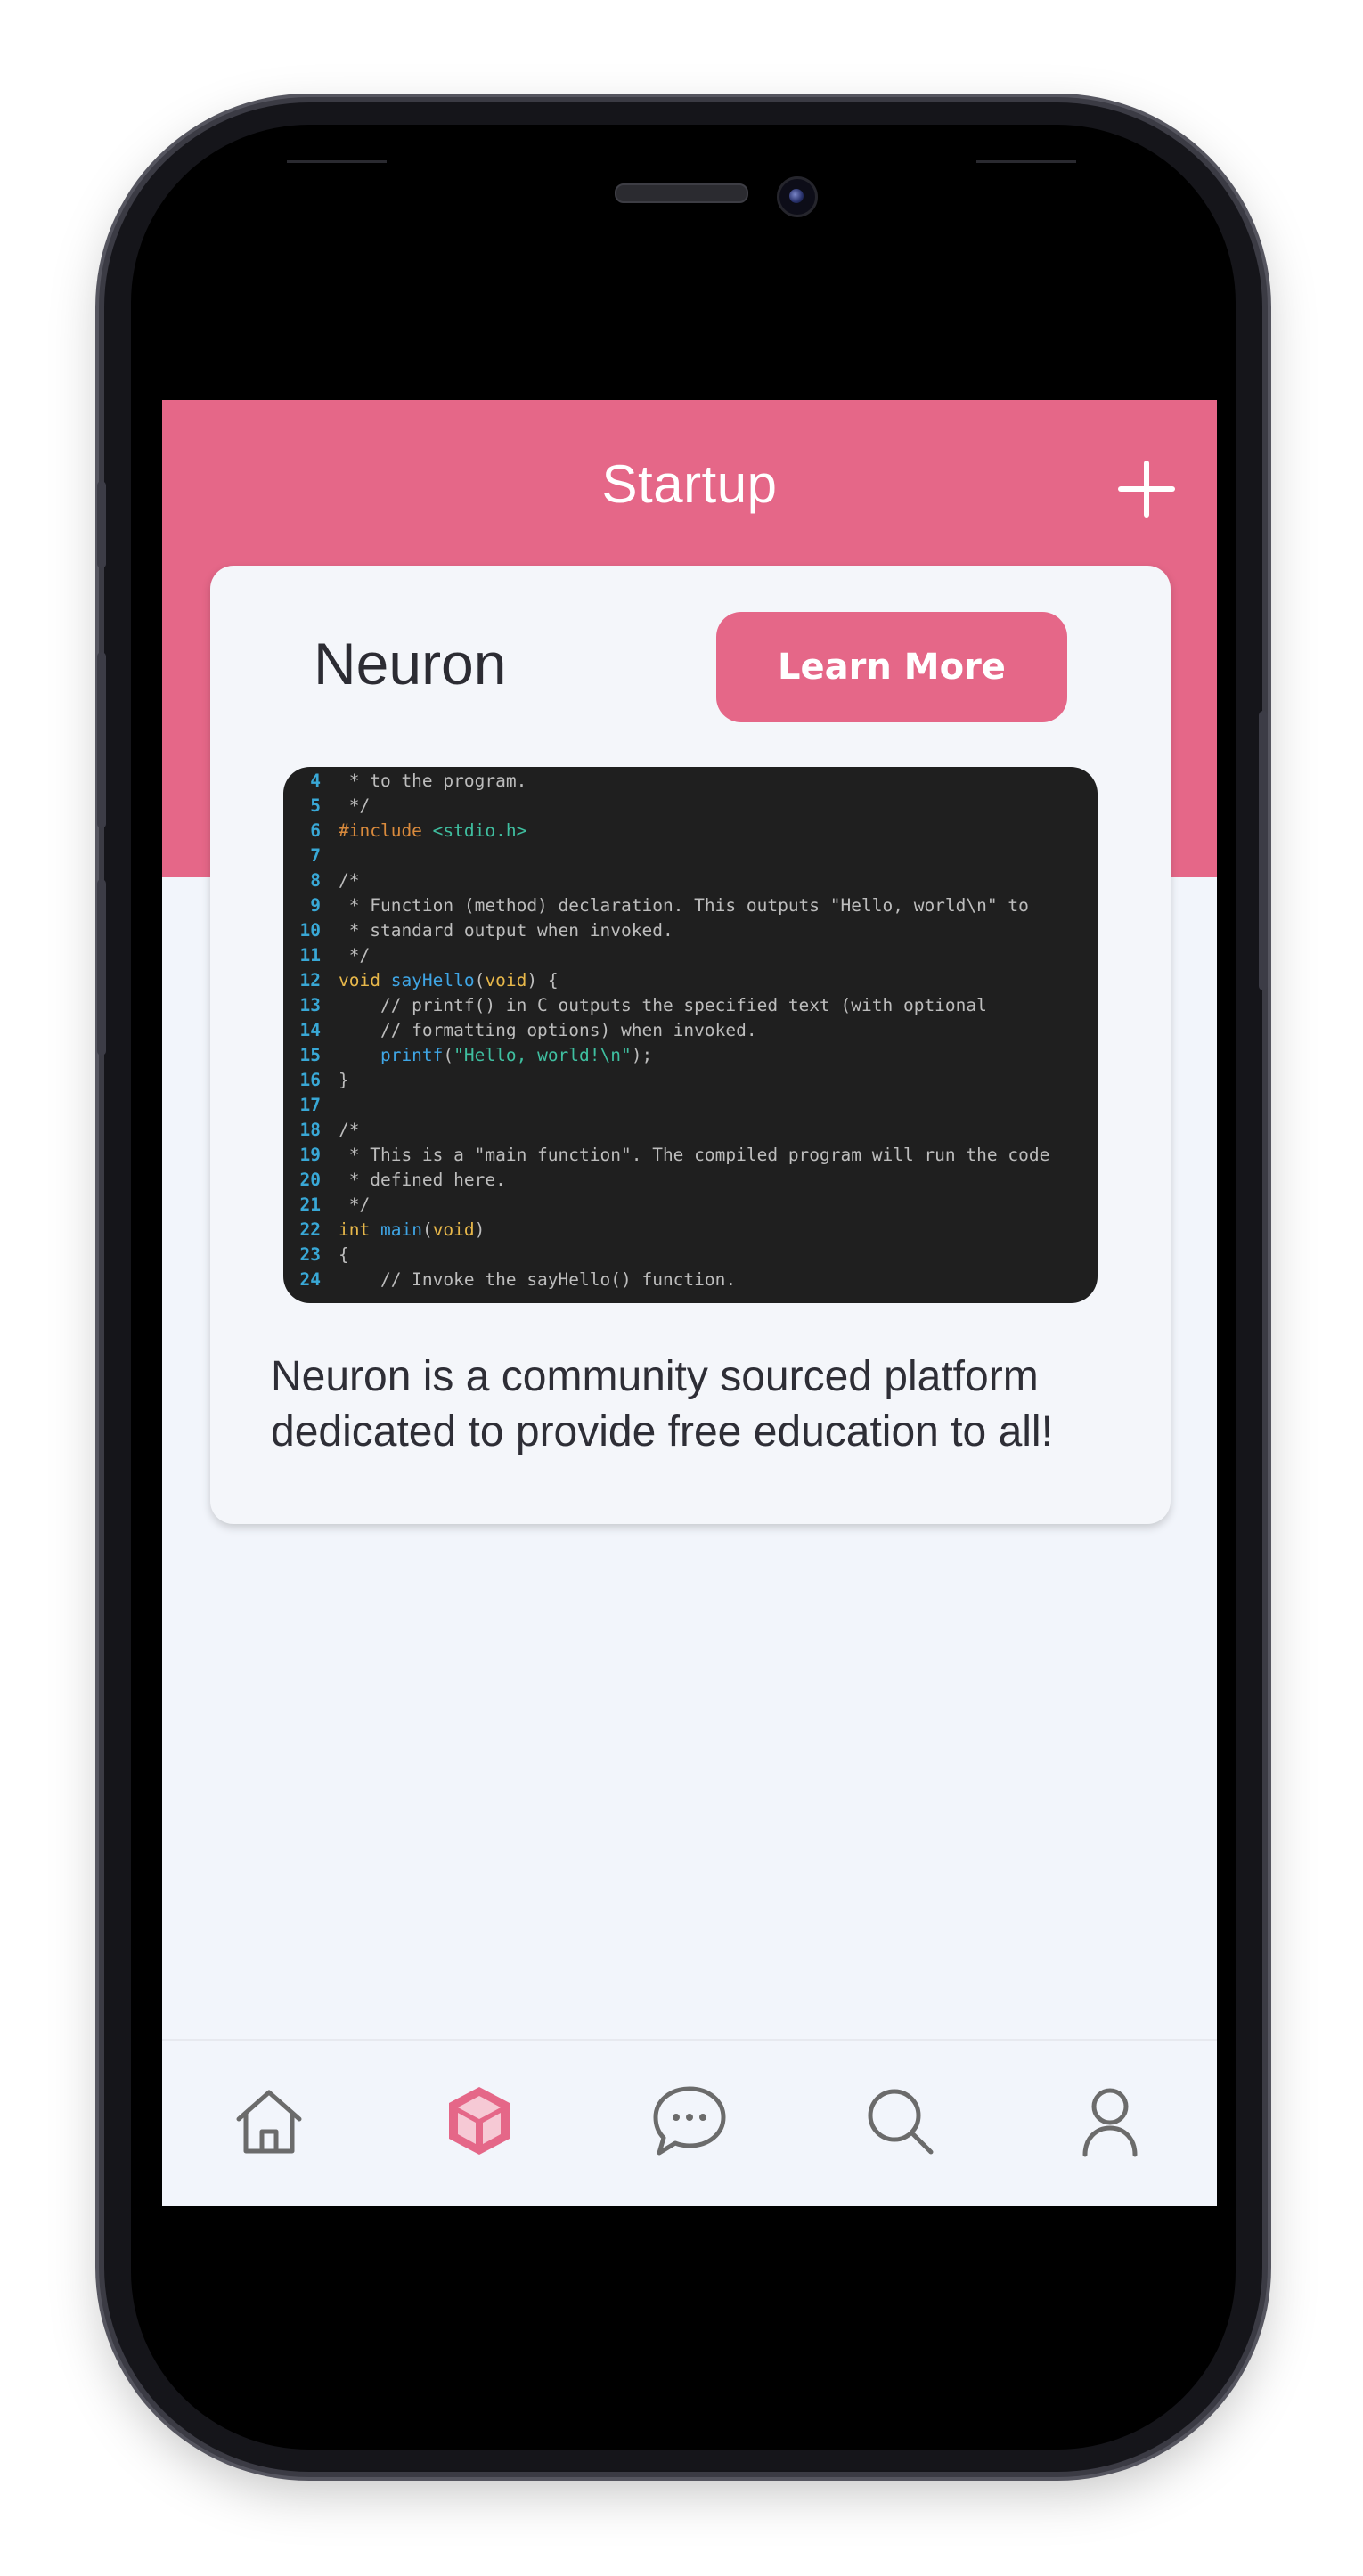 The image size is (1363, 2576). Describe the element at coordinates (315, 781) in the screenshot. I see `code-line-number: 4` at that location.